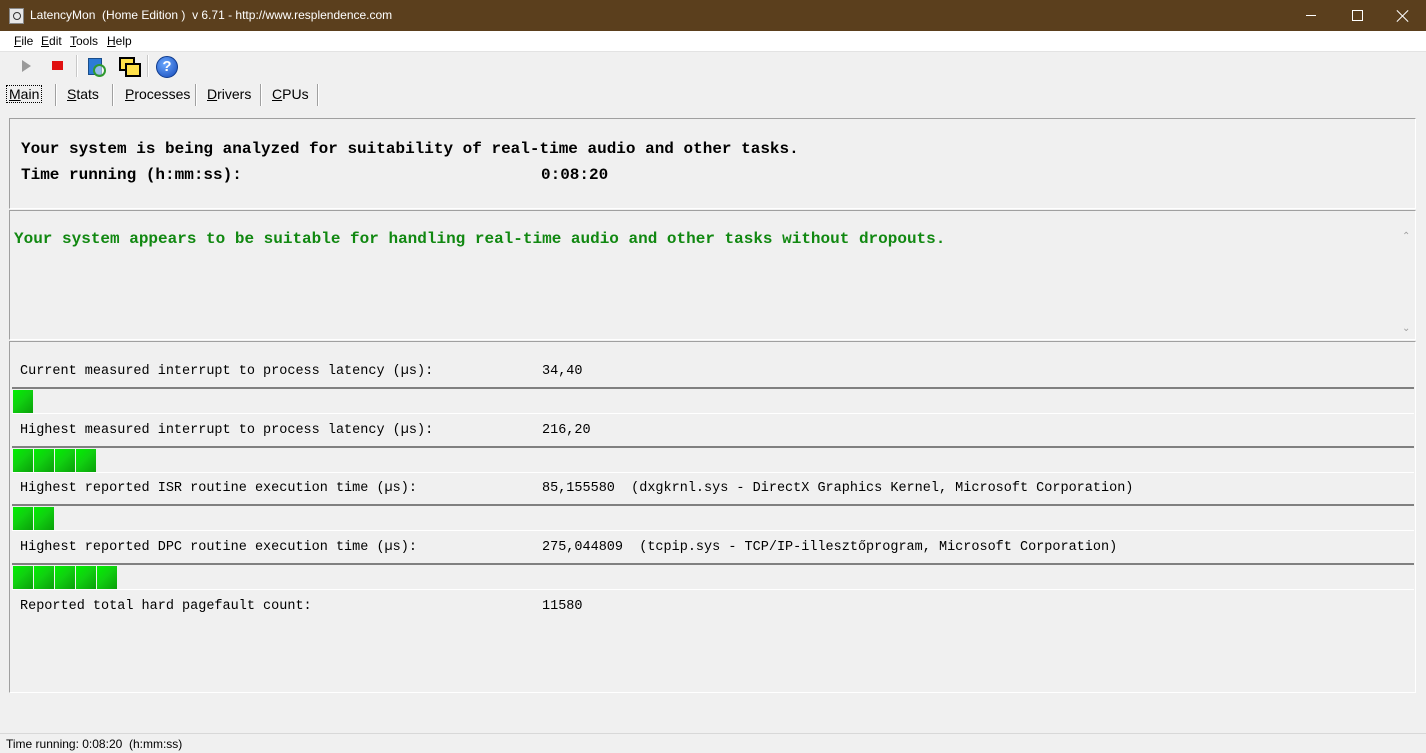  I want to click on menu-tools: Tools, so click(84, 41).